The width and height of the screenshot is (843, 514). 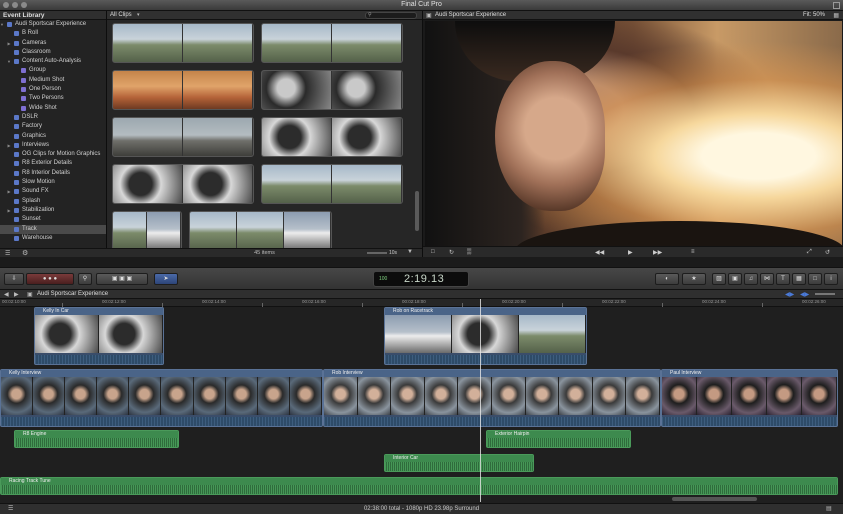 What do you see at coordinates (391, 15) in the screenshot?
I see `browser-search-field: ⚲` at bounding box center [391, 15].